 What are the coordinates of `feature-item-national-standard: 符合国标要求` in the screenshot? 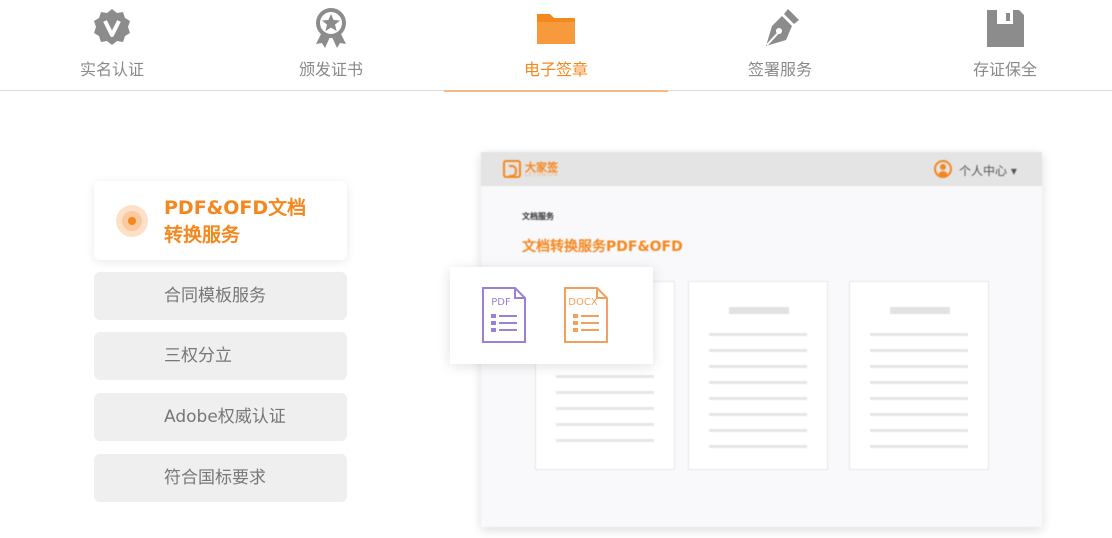 It's located at (220, 478).